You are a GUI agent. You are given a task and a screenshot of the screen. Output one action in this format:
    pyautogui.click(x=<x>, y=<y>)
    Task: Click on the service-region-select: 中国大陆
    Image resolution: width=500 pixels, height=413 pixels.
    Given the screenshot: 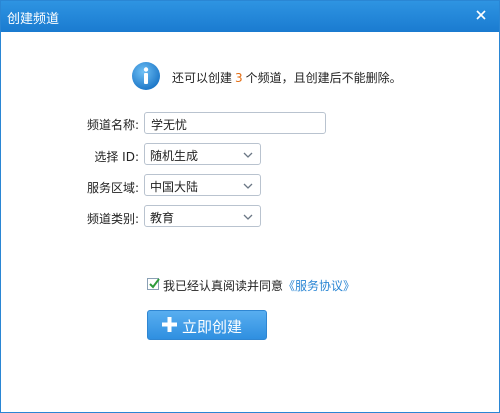 What is the action you would take?
    pyautogui.click(x=202, y=185)
    